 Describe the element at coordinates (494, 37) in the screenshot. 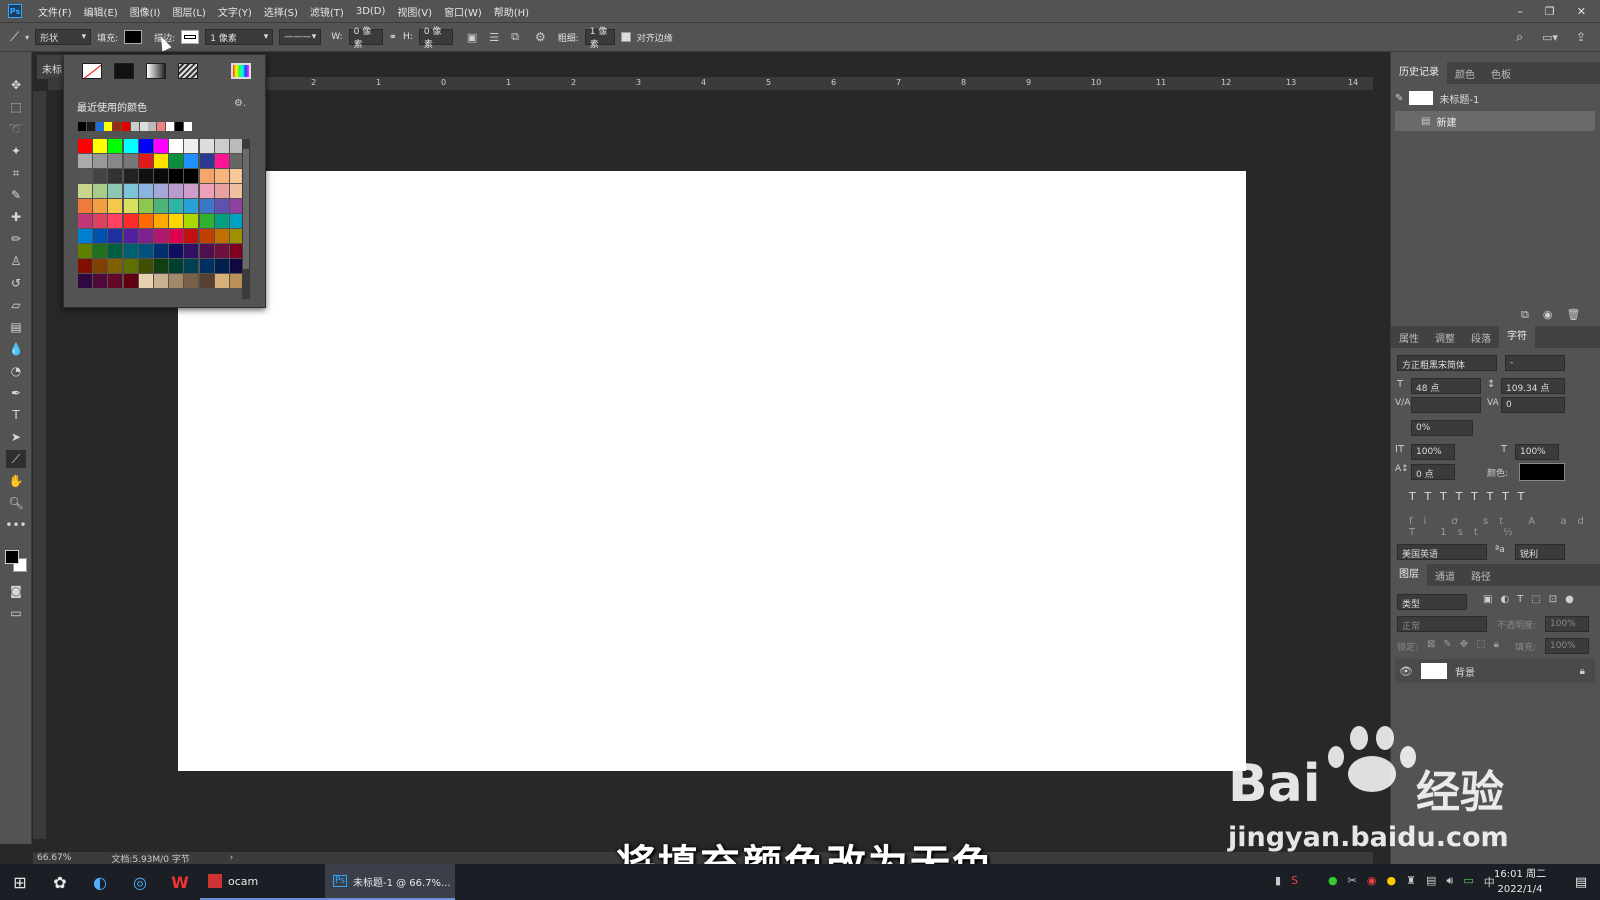

I see `path-align-icon: ☰` at that location.